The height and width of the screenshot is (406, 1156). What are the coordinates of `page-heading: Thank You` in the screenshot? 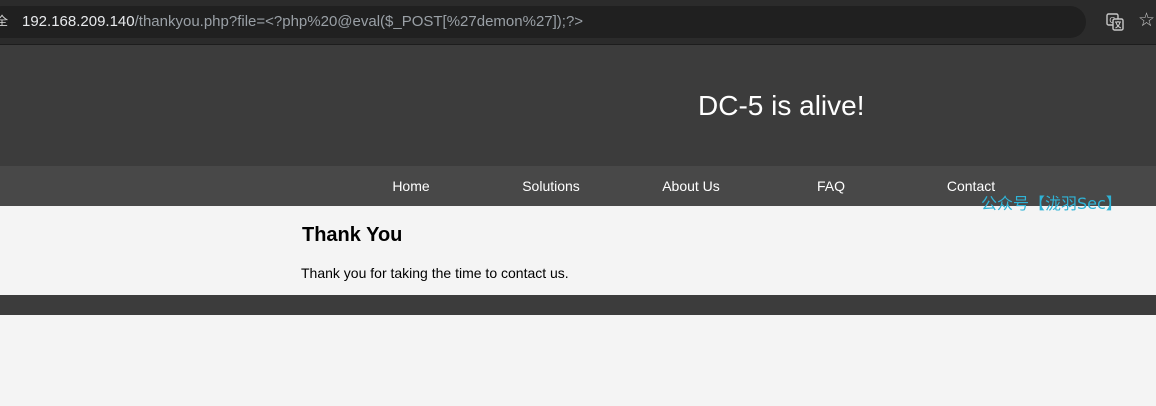 It's located at (352, 235).